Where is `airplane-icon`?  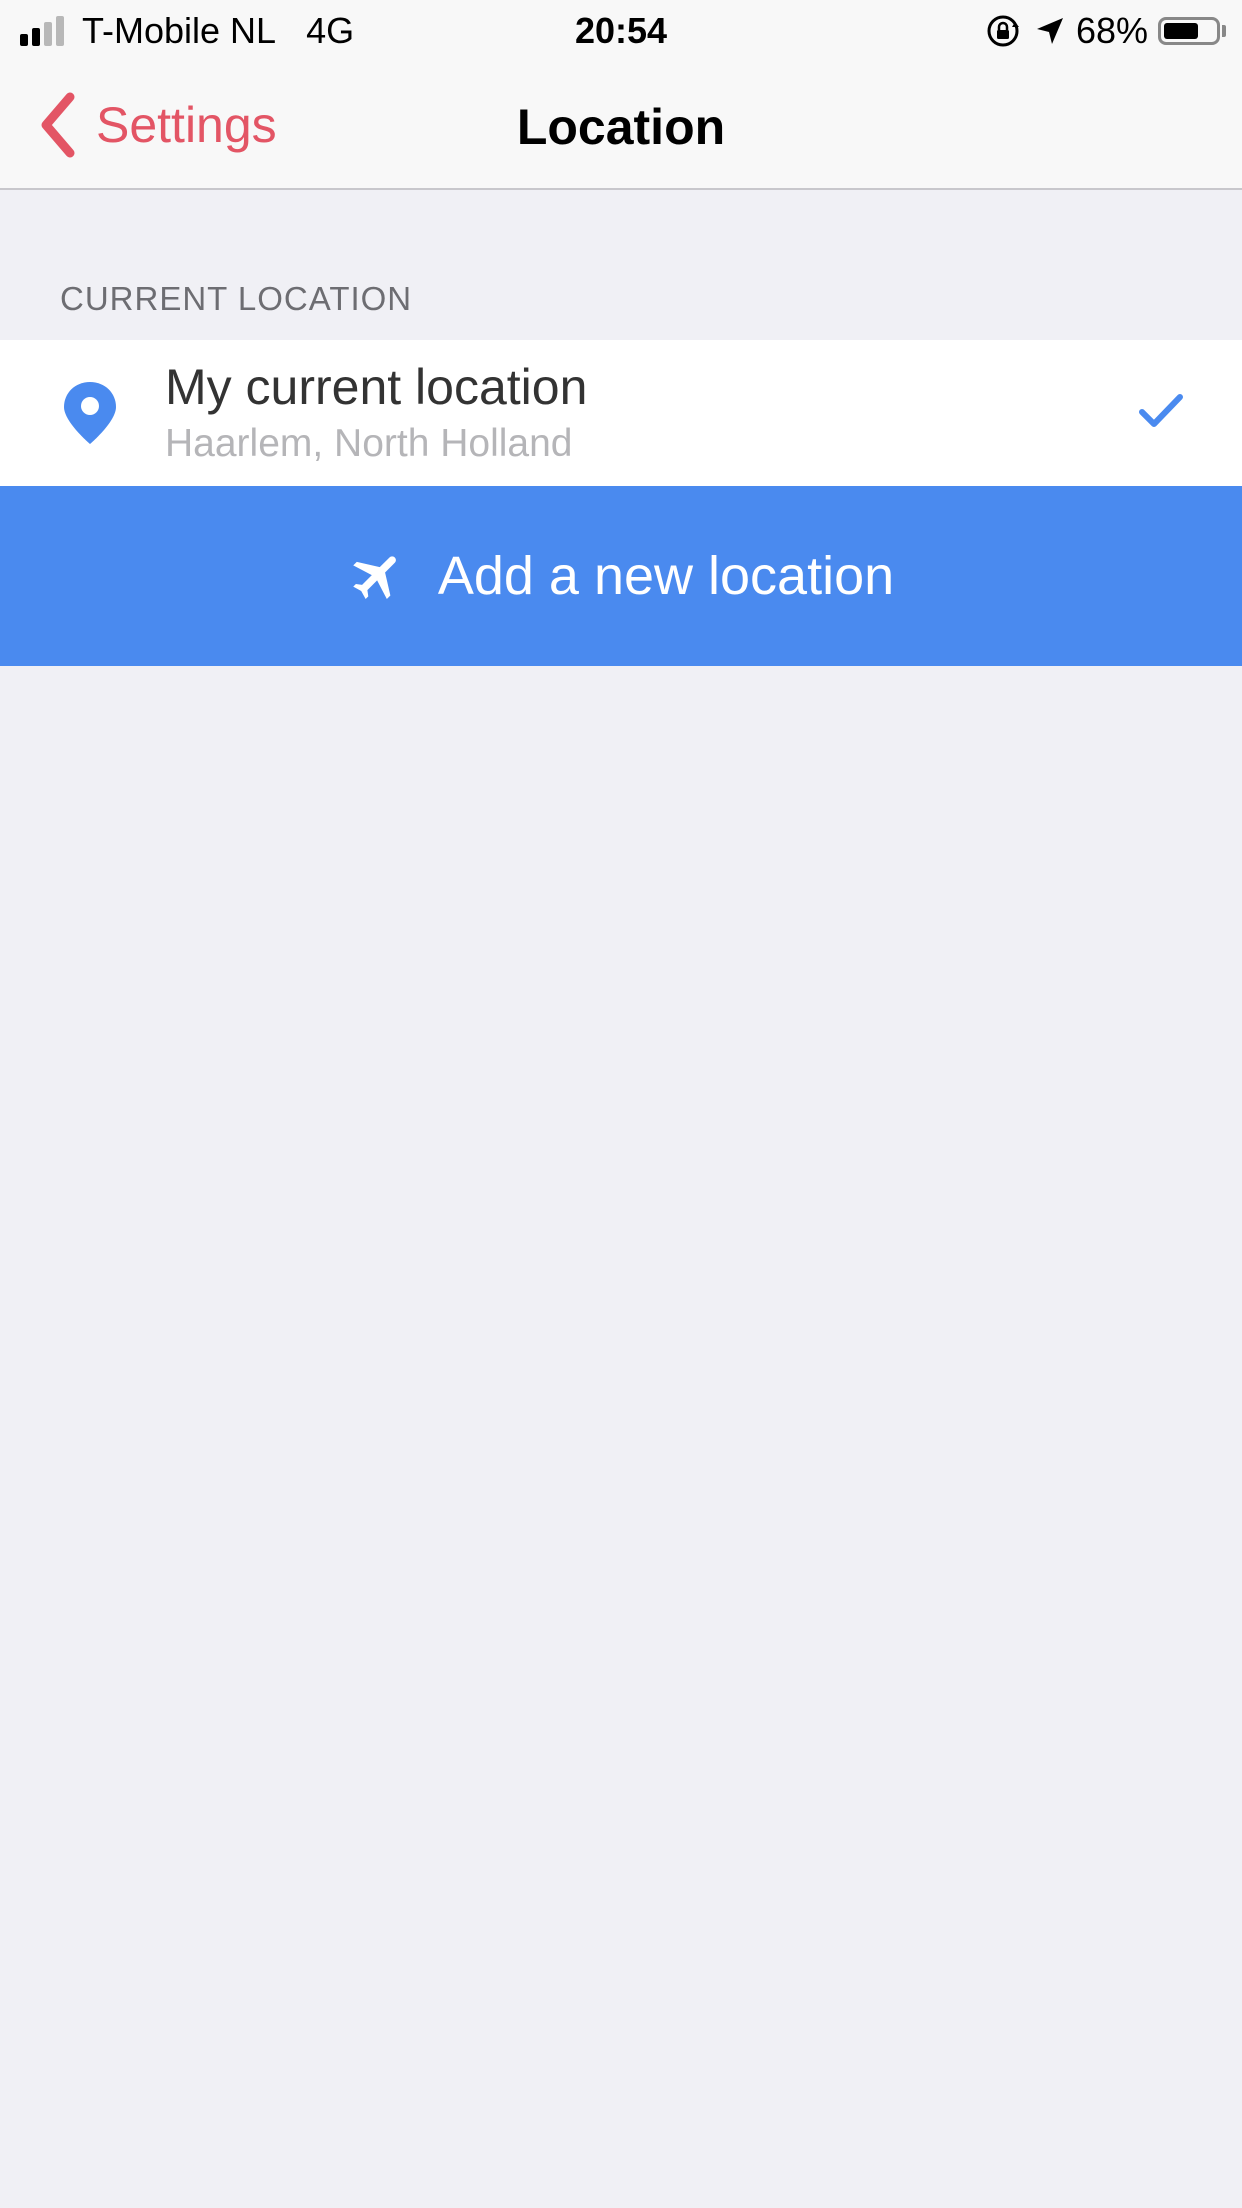 airplane-icon is located at coordinates (374, 577).